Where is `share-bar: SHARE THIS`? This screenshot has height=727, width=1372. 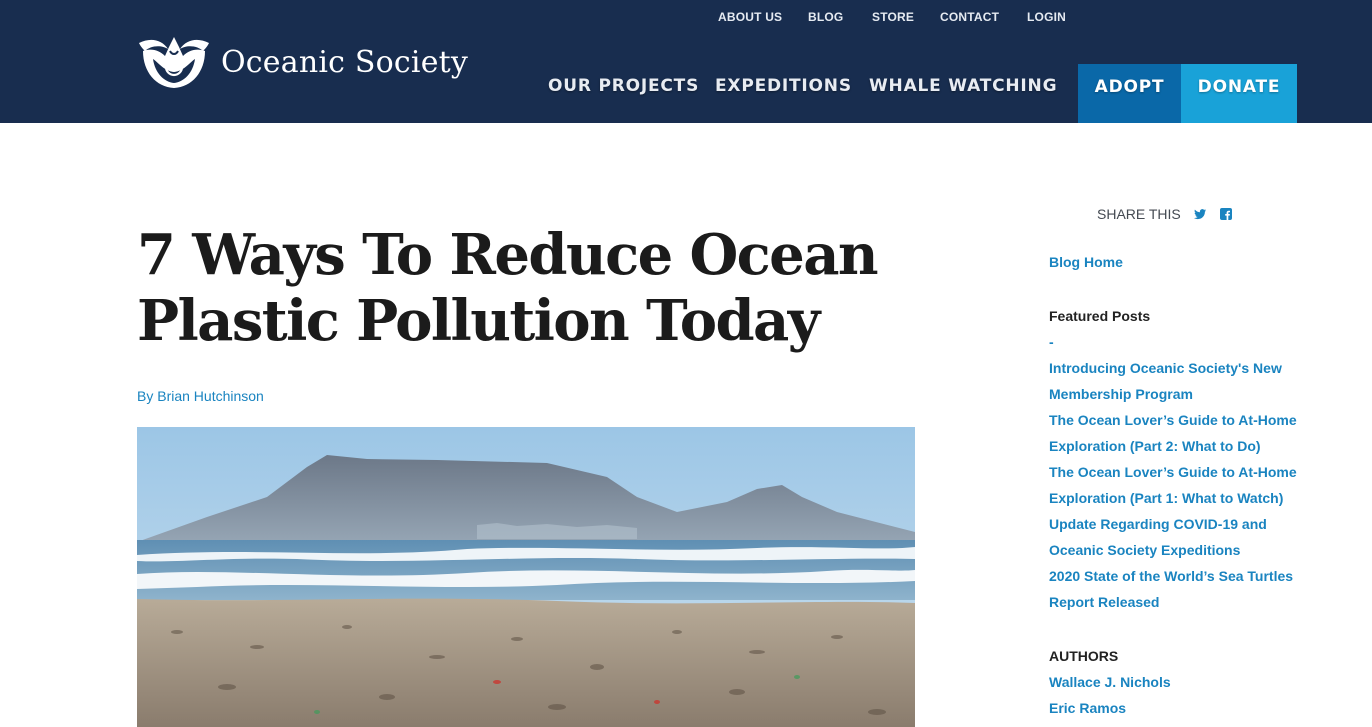
share-bar: SHARE THIS is located at coordinates (1165, 214).